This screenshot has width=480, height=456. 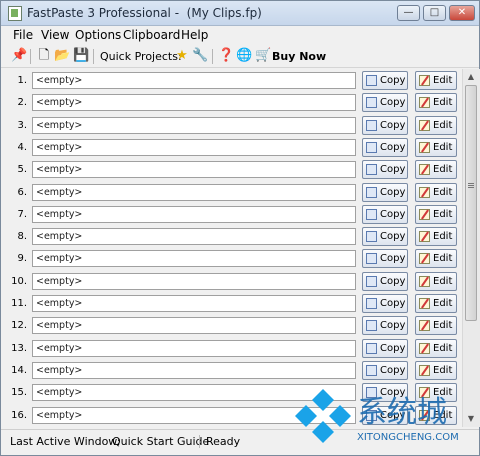 What do you see at coordinates (62, 56) in the screenshot?
I see `open-folder-icon: 📂` at bounding box center [62, 56].